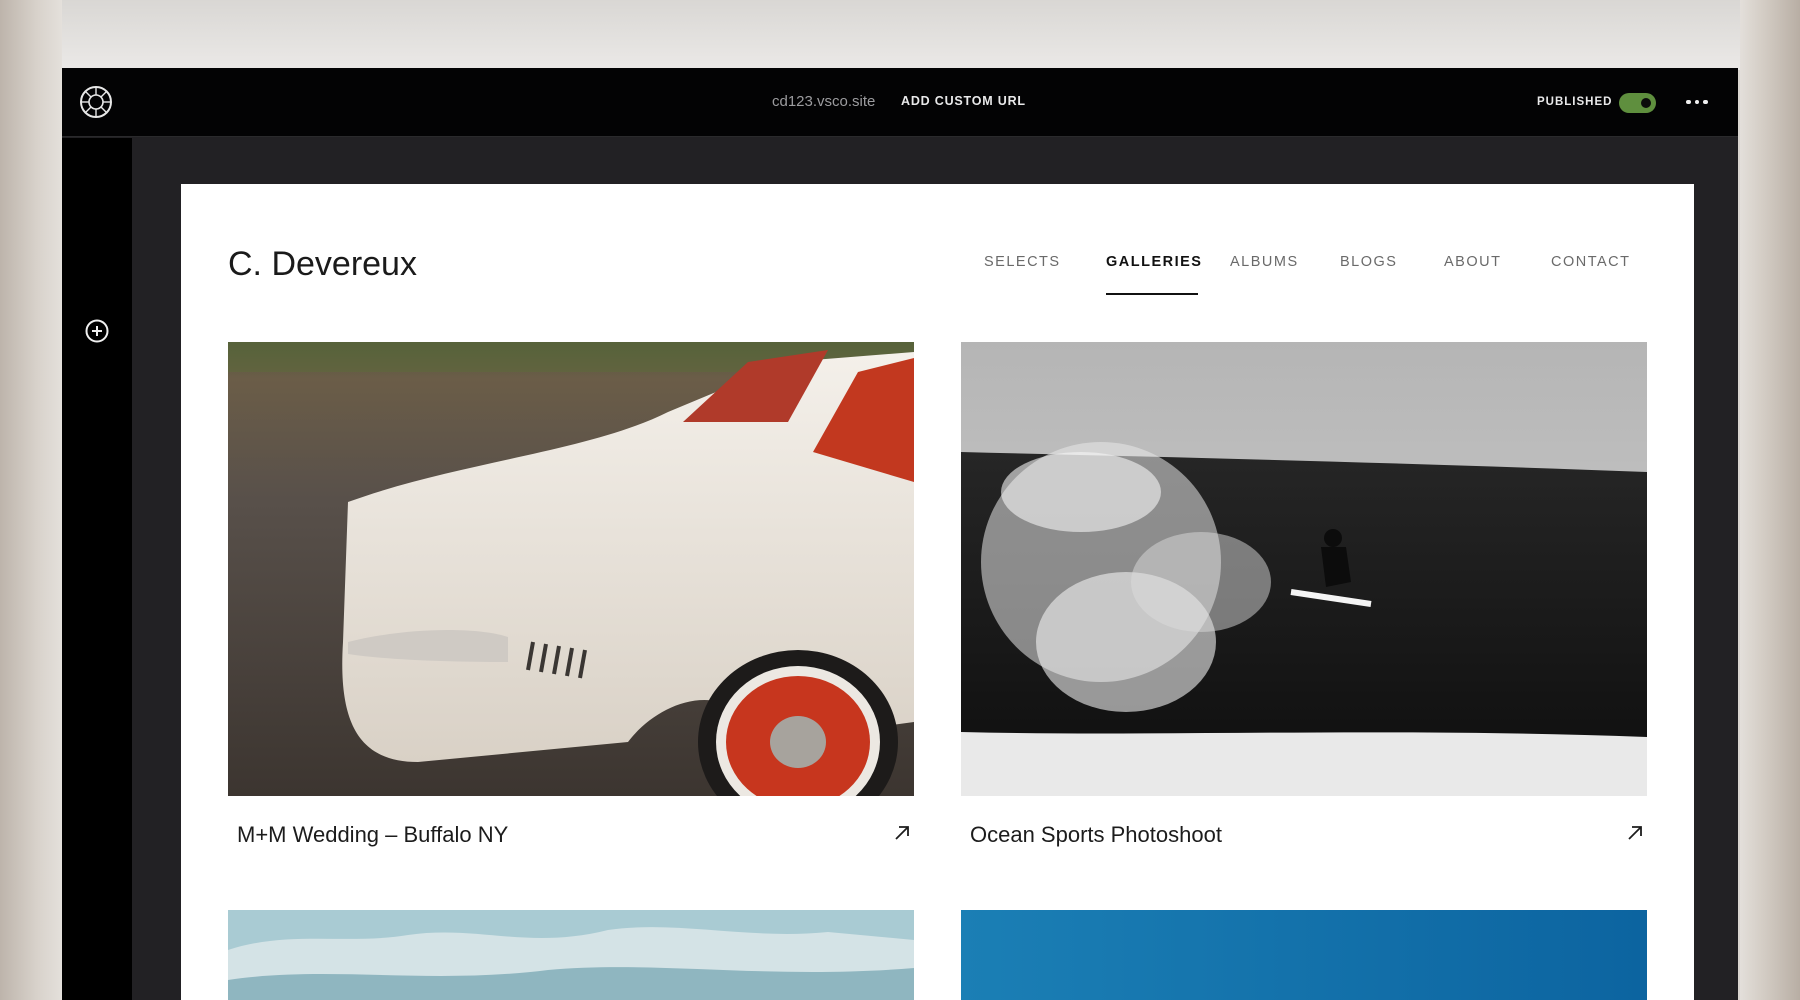 This screenshot has height=1000, width=1800. What do you see at coordinates (97, 331) in the screenshot?
I see `plus-circle-icon` at bounding box center [97, 331].